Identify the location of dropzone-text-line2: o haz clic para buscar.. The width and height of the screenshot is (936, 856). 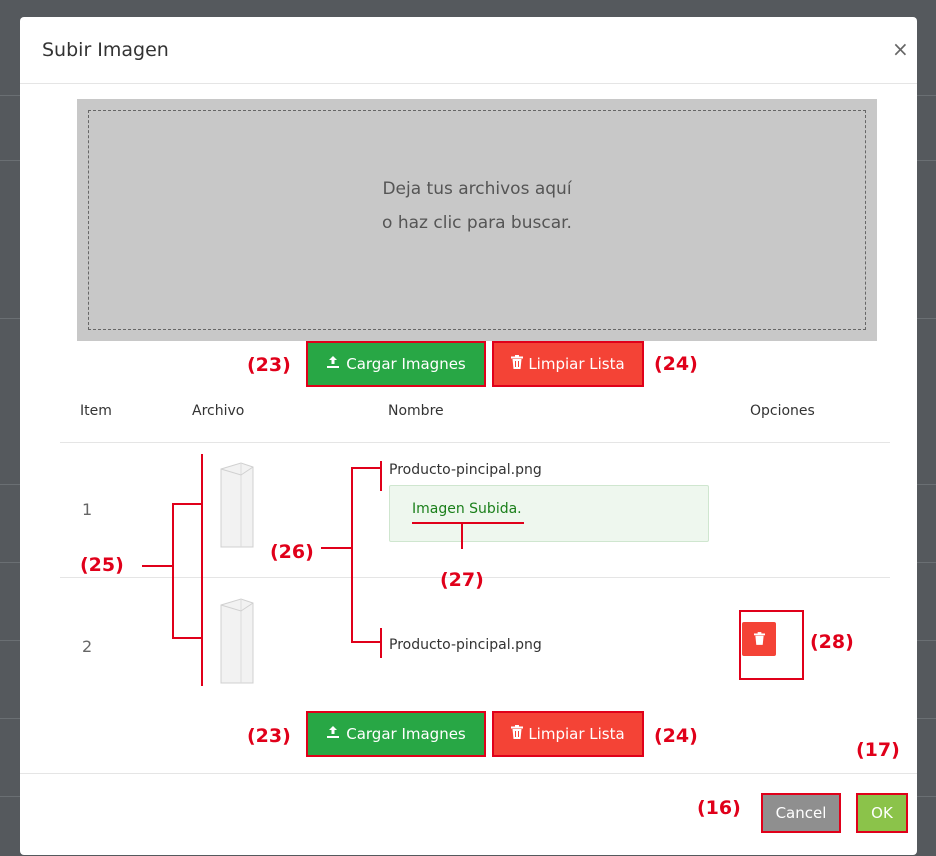
(477, 223).